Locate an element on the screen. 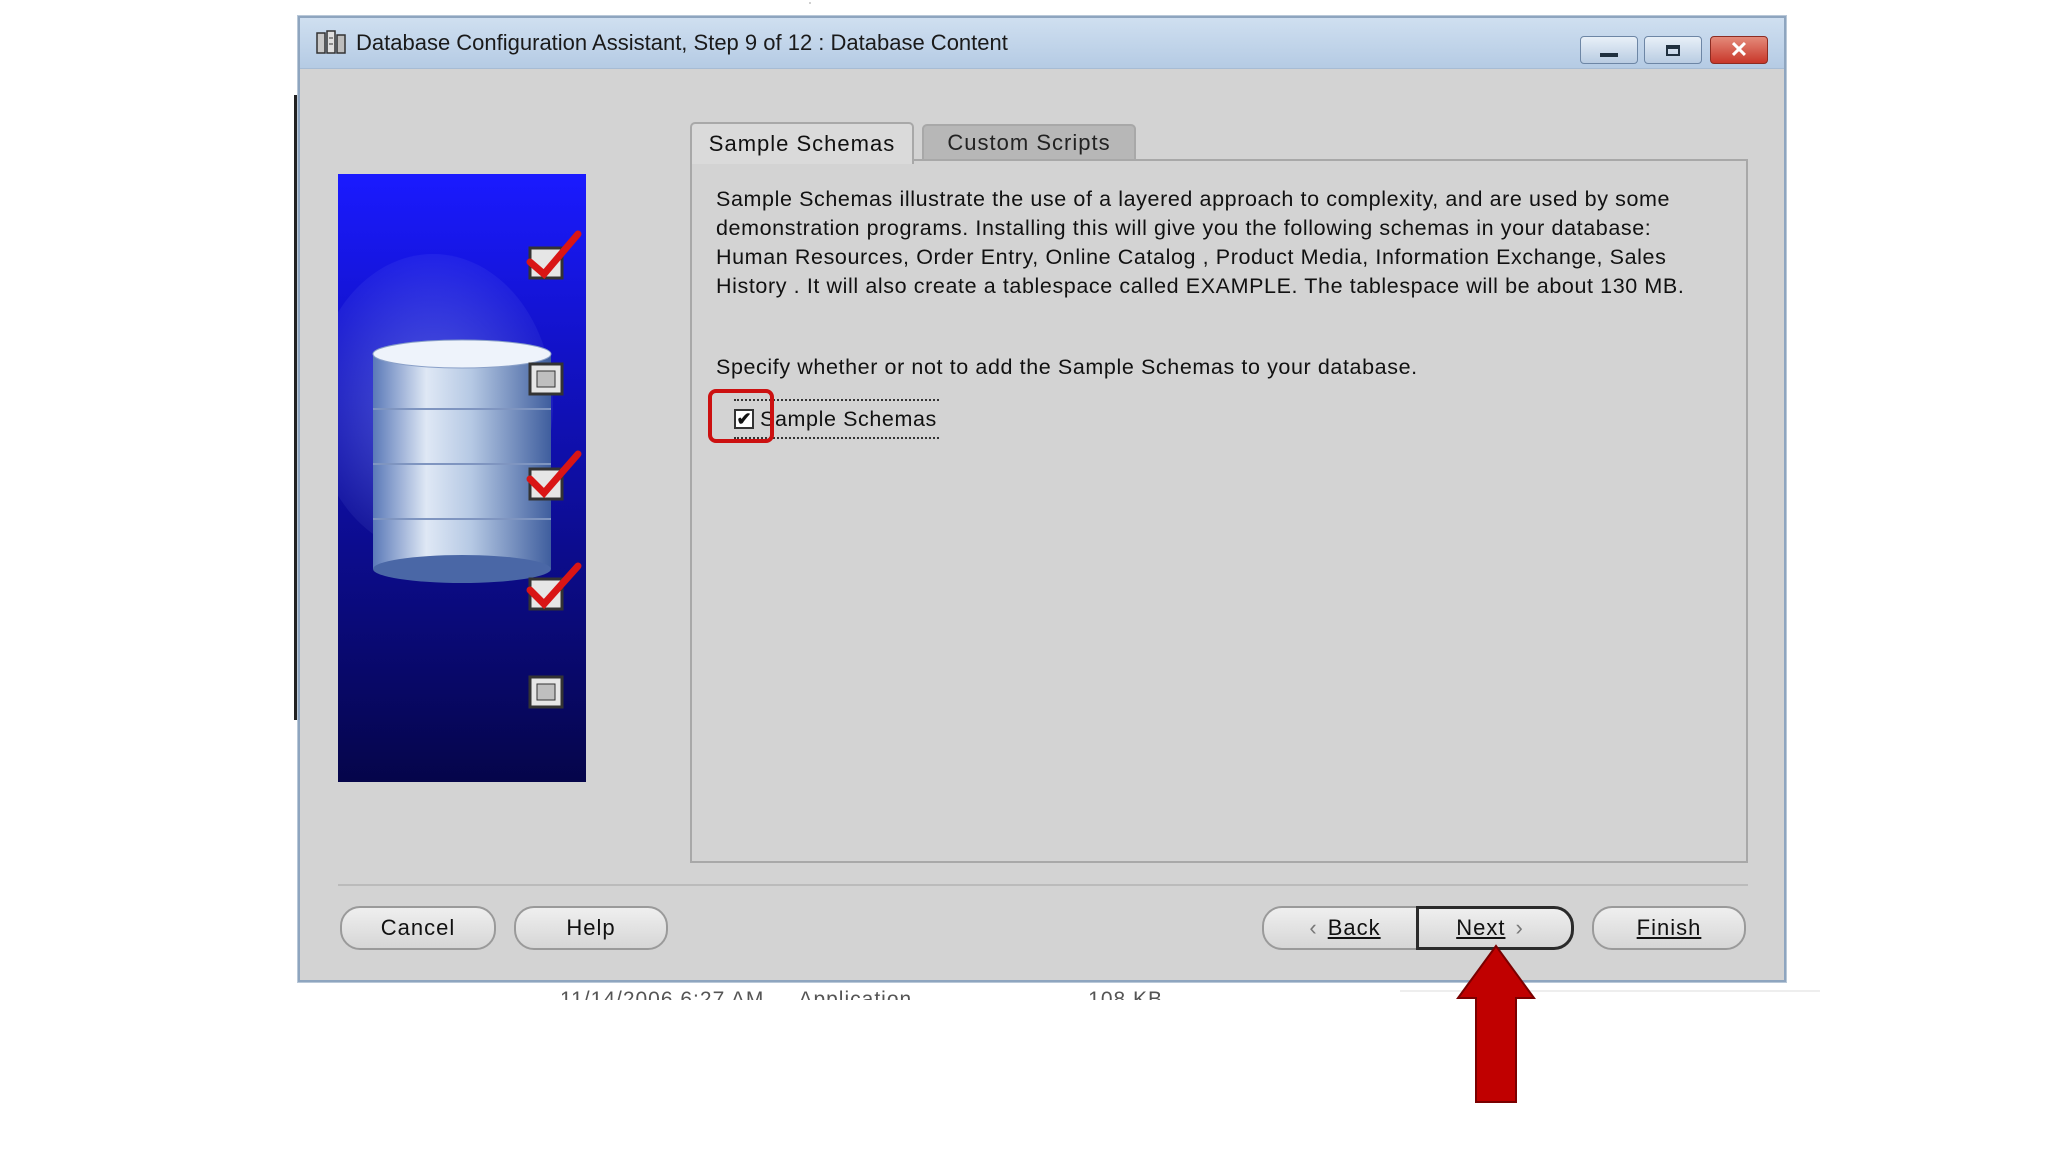 The width and height of the screenshot is (2048, 1152). help-label: Help is located at coordinates (591, 927).